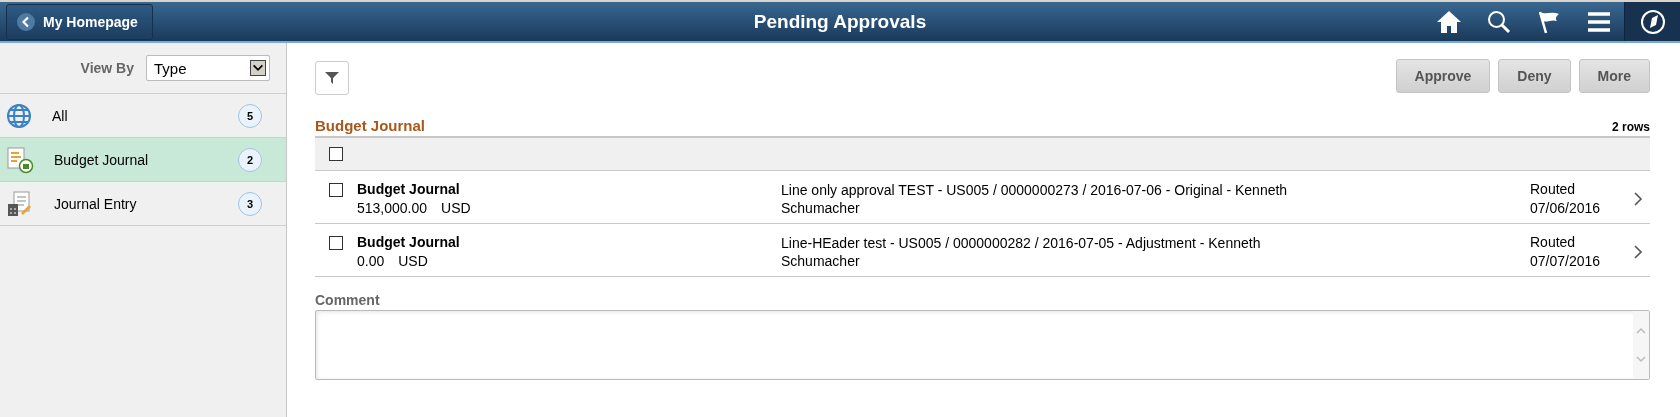 The image size is (1680, 417). I want to click on grid-title: Budget Journal, so click(370, 125).